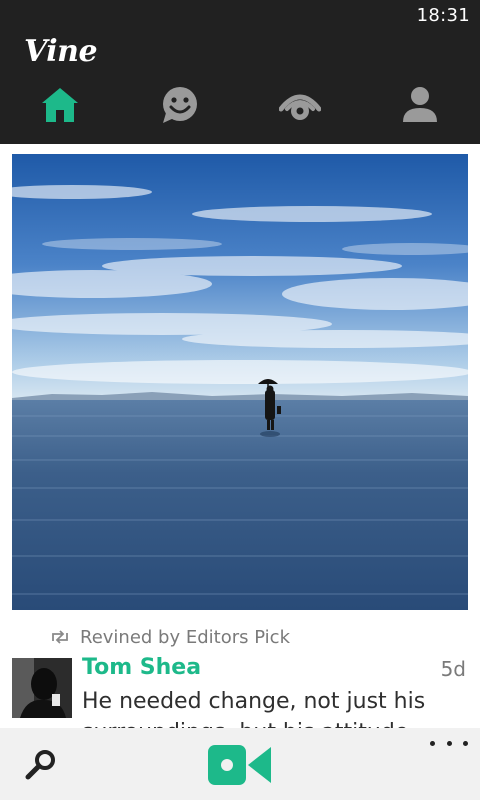 This screenshot has height=800, width=480. I want to click on search-button, so click(42, 766).